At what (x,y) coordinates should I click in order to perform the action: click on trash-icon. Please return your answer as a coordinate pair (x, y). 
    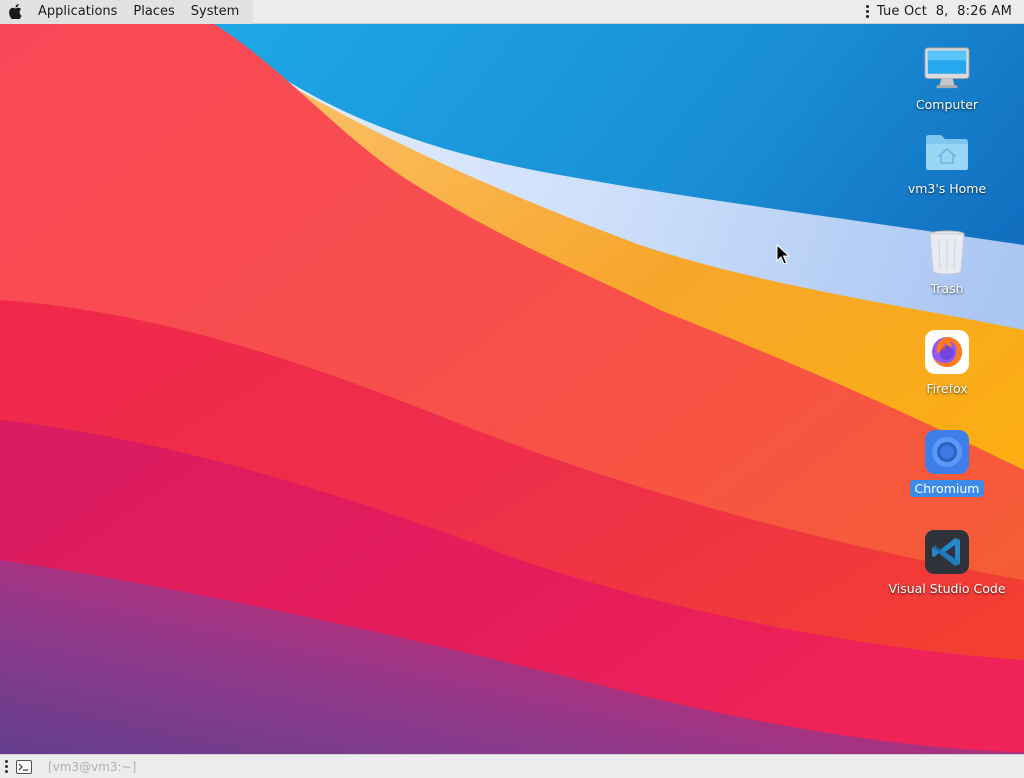
    Looking at the image, I should click on (947, 252).